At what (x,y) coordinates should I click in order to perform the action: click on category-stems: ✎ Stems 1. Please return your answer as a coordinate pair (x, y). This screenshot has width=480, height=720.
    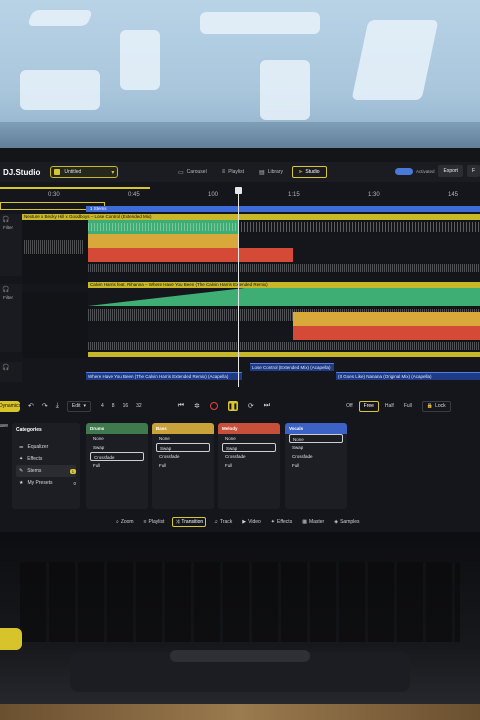
    Looking at the image, I should click on (46, 471).